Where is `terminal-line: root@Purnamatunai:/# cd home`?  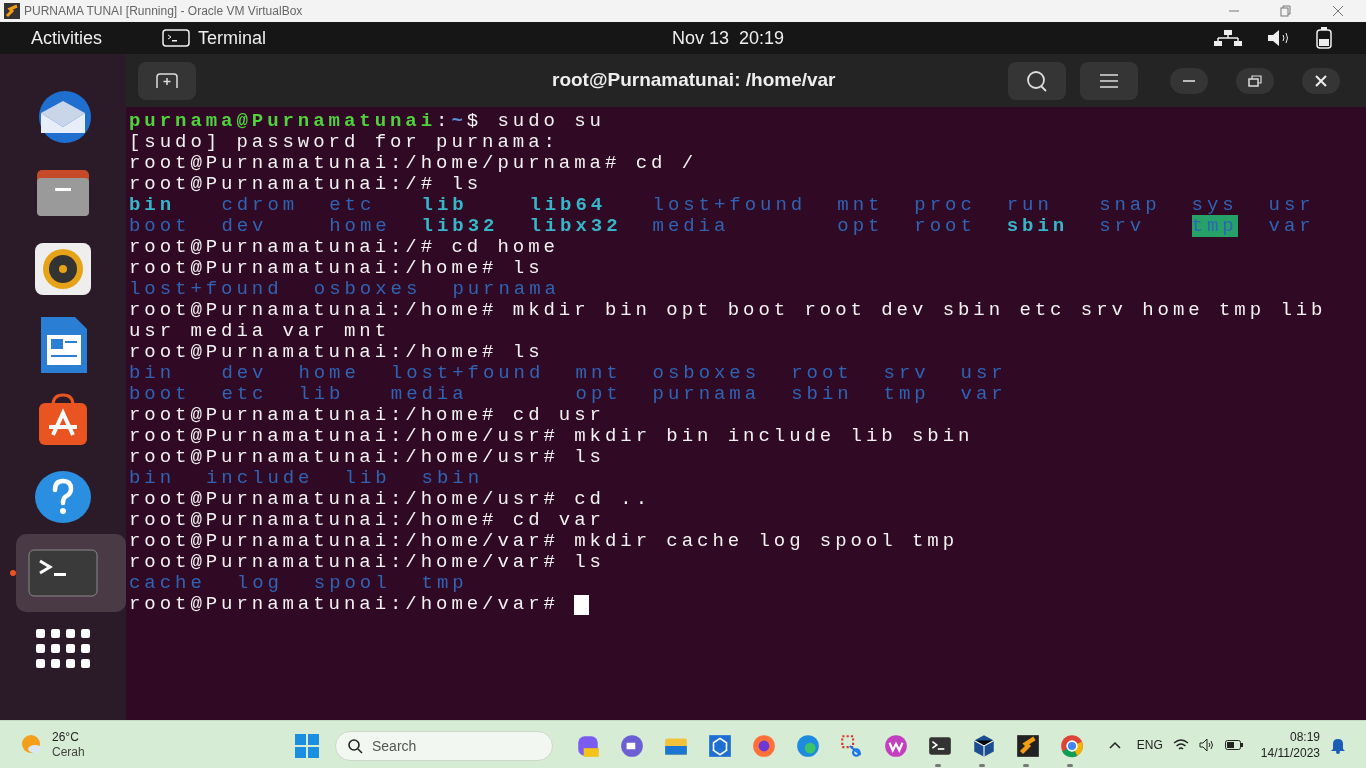
terminal-line: root@Purnamatunai:/# cd home is located at coordinates (344, 247).